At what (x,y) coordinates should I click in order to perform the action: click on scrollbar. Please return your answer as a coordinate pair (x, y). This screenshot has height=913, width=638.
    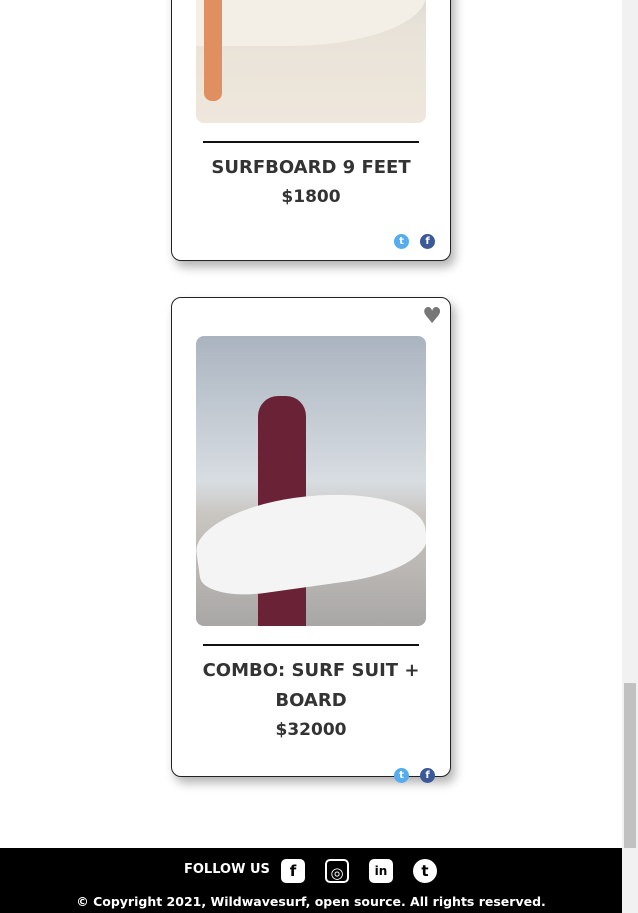
    Looking at the image, I should click on (630, 456).